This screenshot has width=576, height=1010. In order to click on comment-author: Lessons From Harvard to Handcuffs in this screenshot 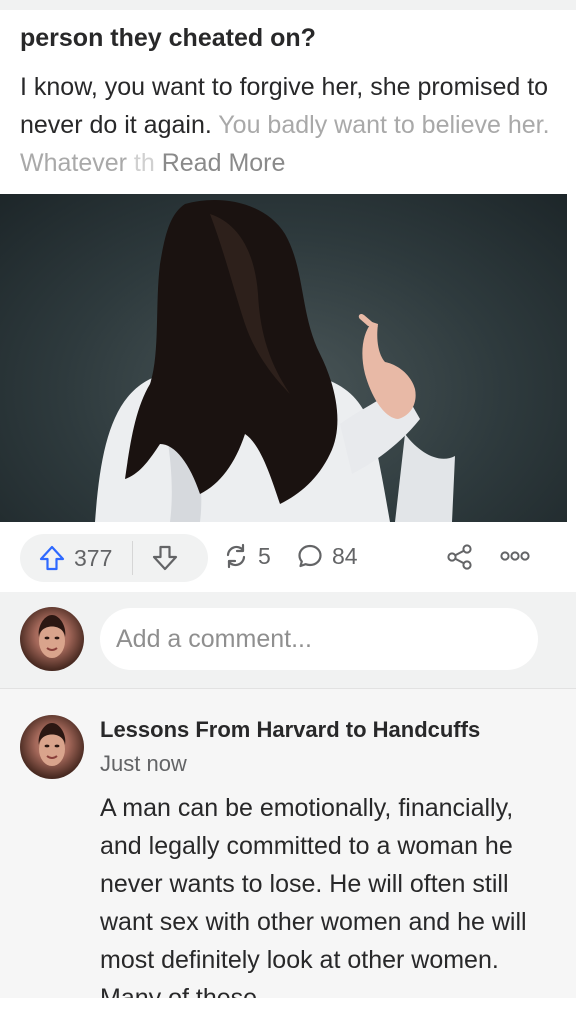, I will do `click(290, 730)`.